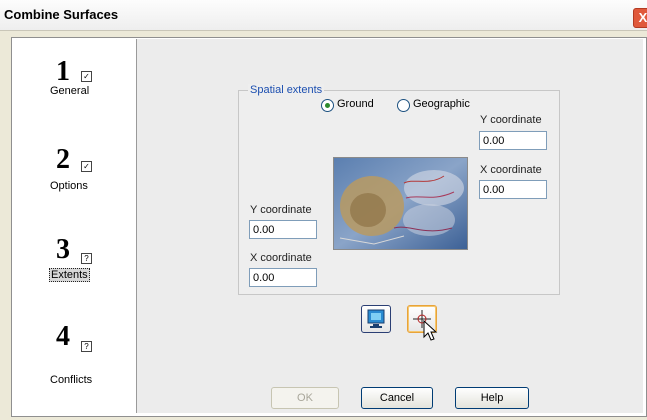 The height and width of the screenshot is (420, 647). Describe the element at coordinates (513, 189) in the screenshot. I see `upper-x-field: 0.00` at that location.